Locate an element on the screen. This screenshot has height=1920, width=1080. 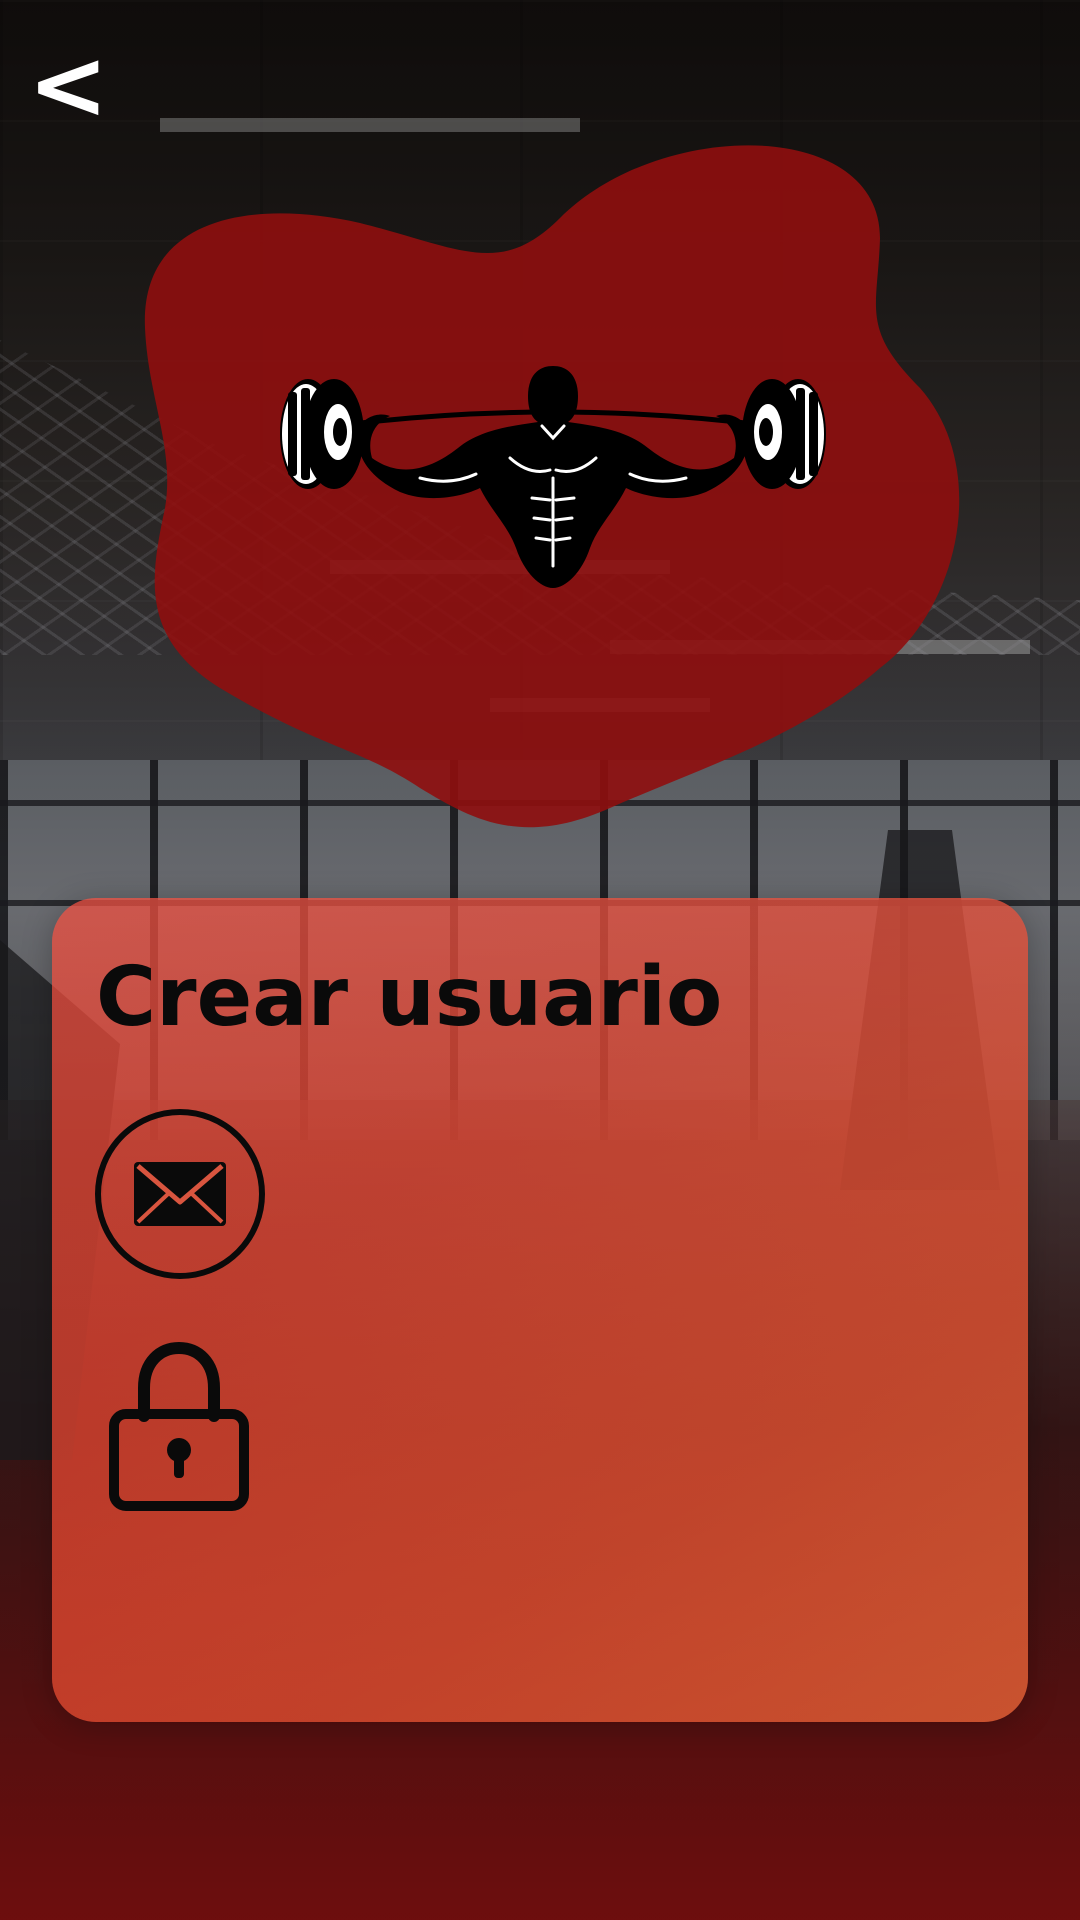
envelope-icon is located at coordinates (180, 1194).